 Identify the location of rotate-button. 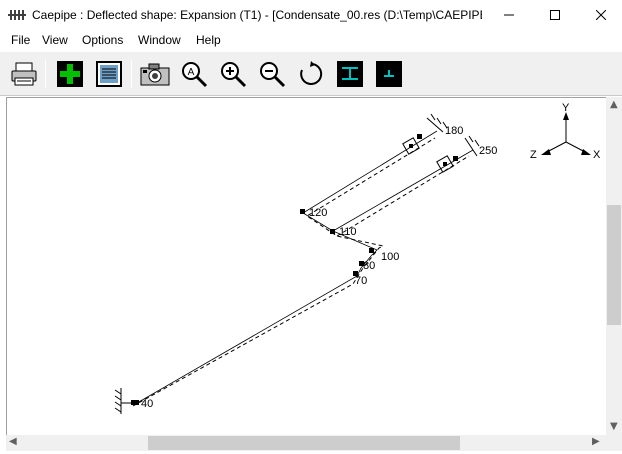
(311, 74).